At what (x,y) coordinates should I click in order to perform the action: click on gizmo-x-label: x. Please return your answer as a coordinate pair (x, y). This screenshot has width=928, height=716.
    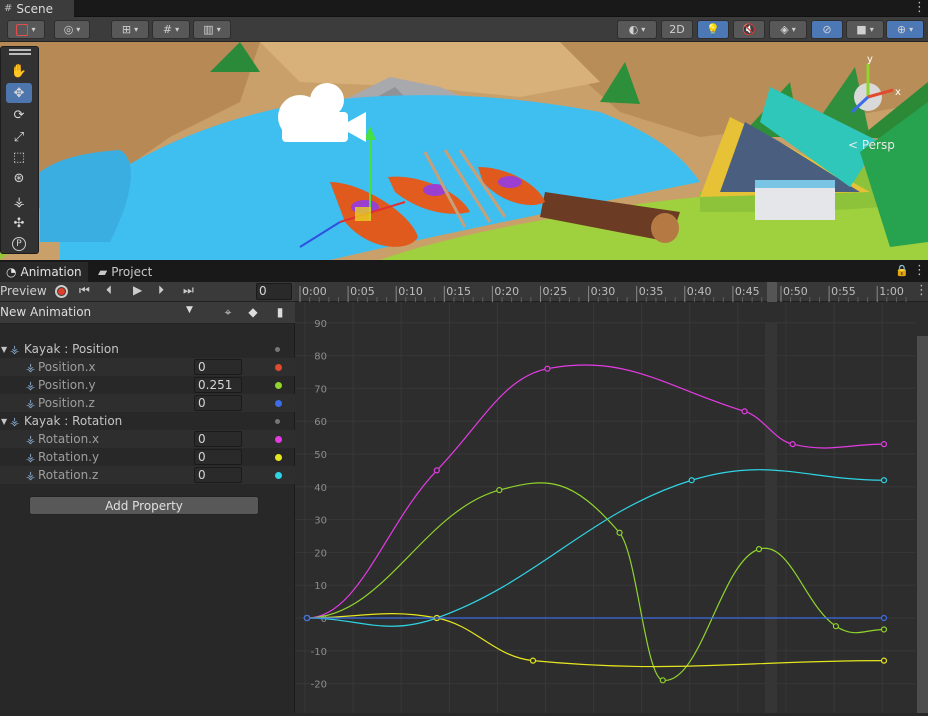
    Looking at the image, I should click on (898, 92).